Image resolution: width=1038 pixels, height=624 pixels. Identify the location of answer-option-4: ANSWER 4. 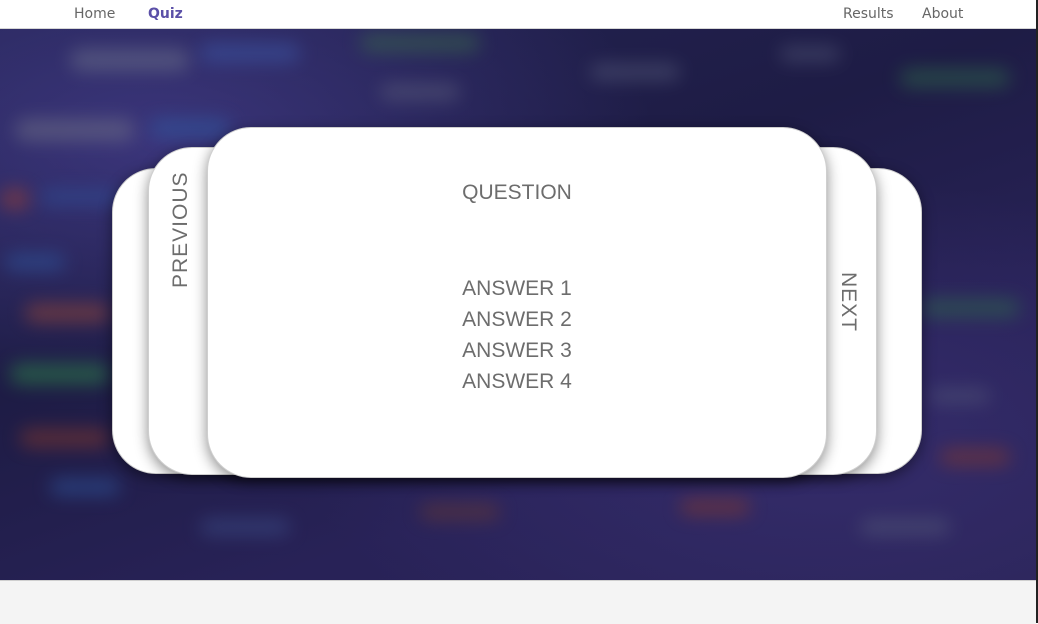
(517, 381).